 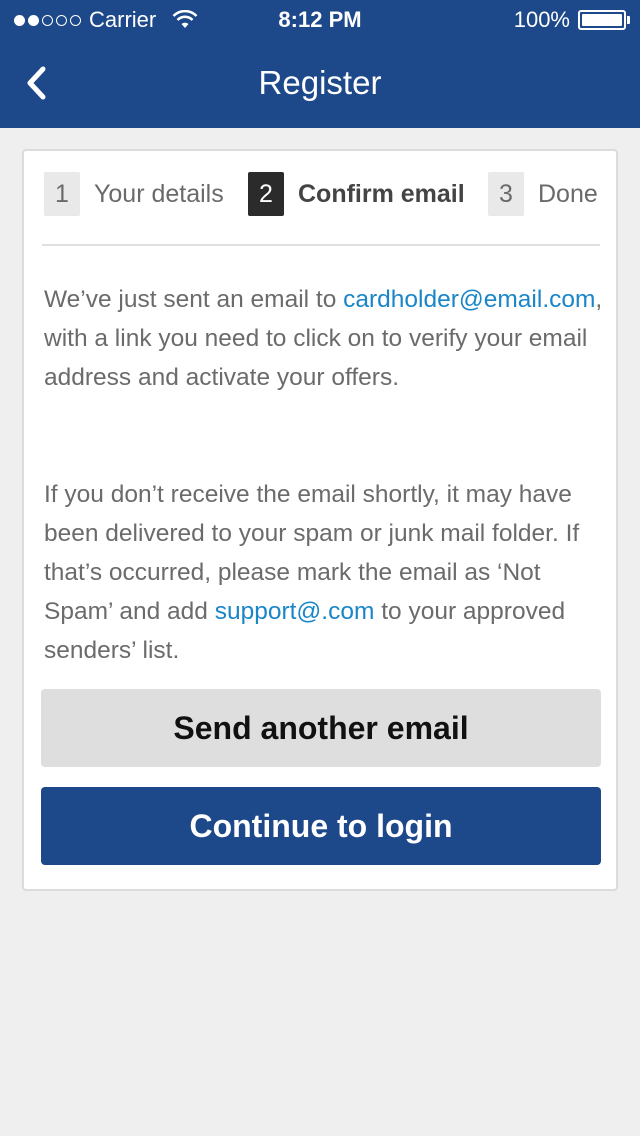 What do you see at coordinates (381, 193) in the screenshot?
I see `step-label: Confirm email` at bounding box center [381, 193].